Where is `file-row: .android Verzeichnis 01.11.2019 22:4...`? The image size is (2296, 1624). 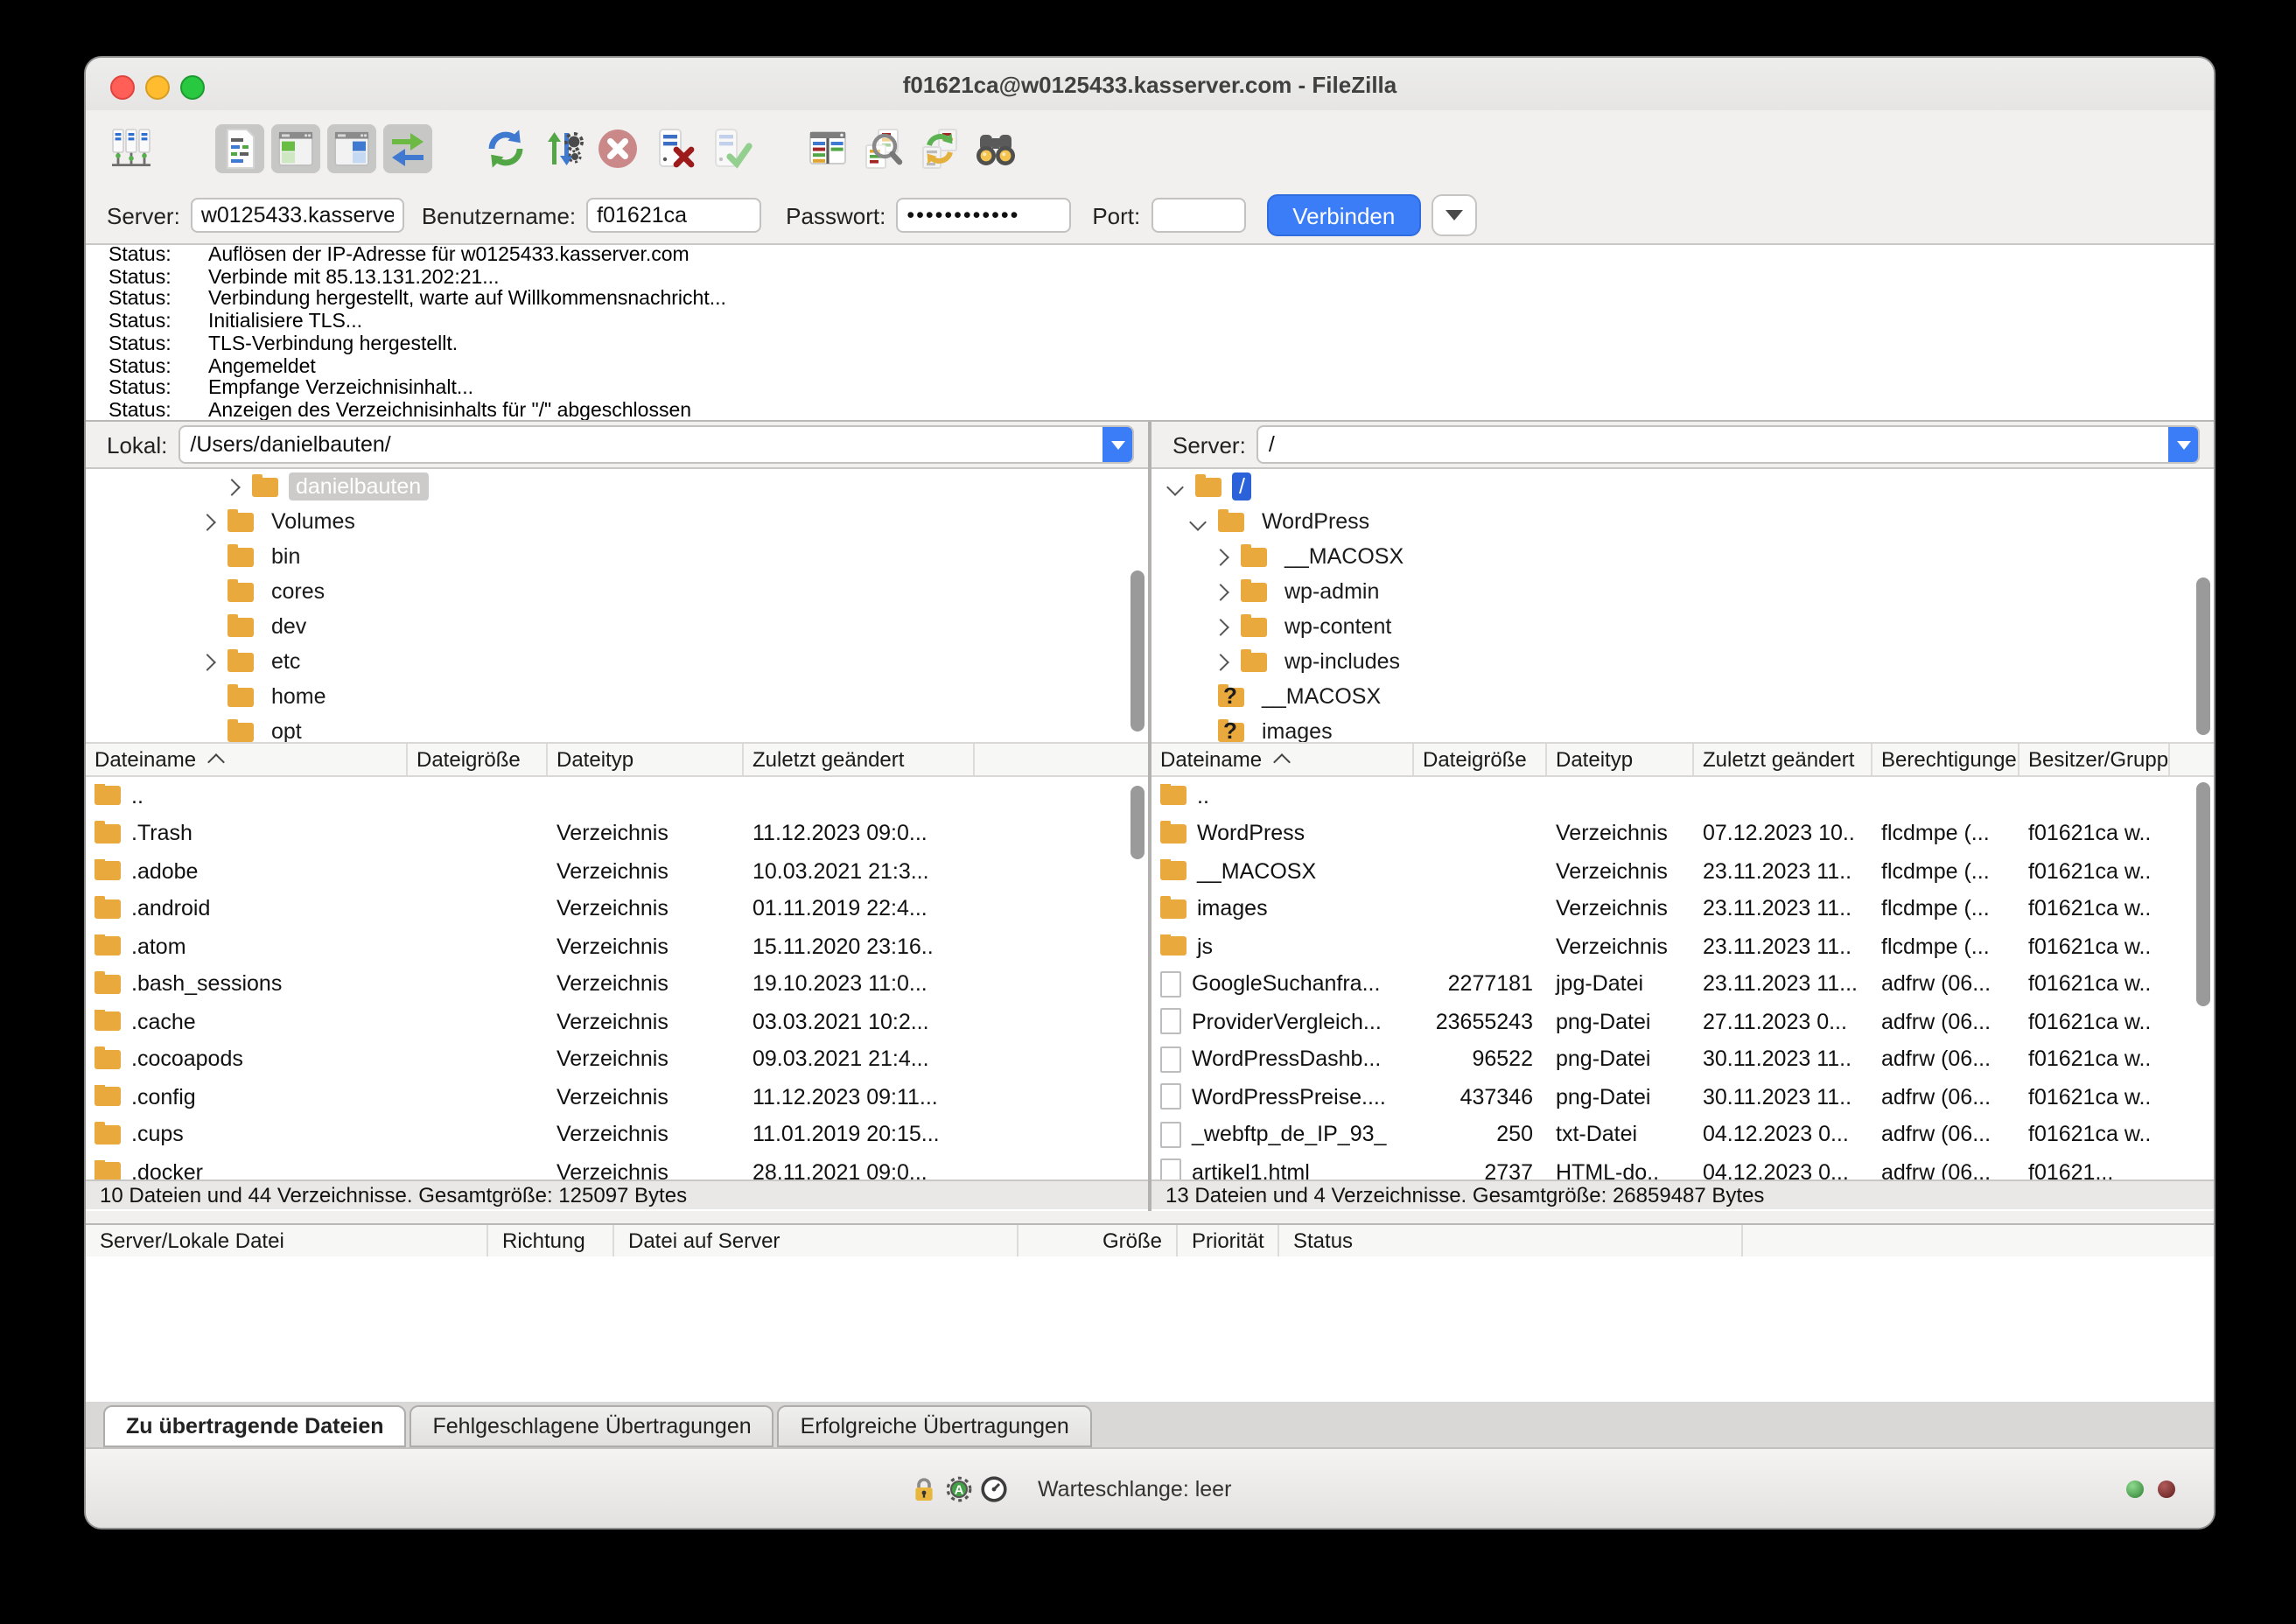 file-row: .android Verzeichnis 01.11.2019 22:4... is located at coordinates (617, 909).